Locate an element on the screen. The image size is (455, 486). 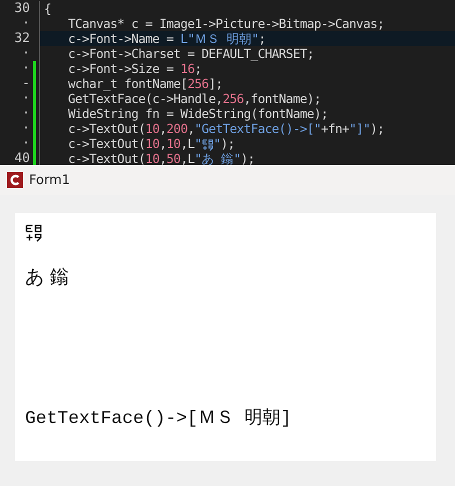
code-line: WideString fn = WideString(fontName); is located at coordinates (198, 113).